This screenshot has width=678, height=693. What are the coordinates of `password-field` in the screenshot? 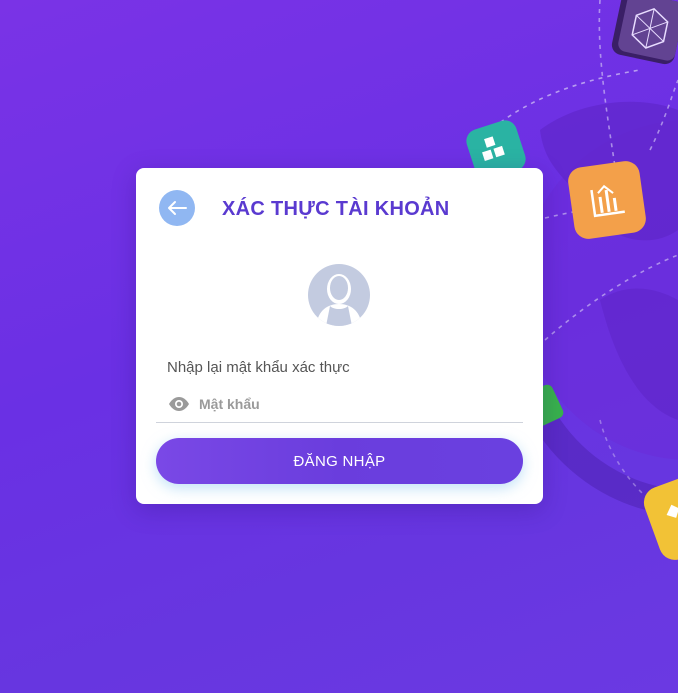 It's located at (339, 404).